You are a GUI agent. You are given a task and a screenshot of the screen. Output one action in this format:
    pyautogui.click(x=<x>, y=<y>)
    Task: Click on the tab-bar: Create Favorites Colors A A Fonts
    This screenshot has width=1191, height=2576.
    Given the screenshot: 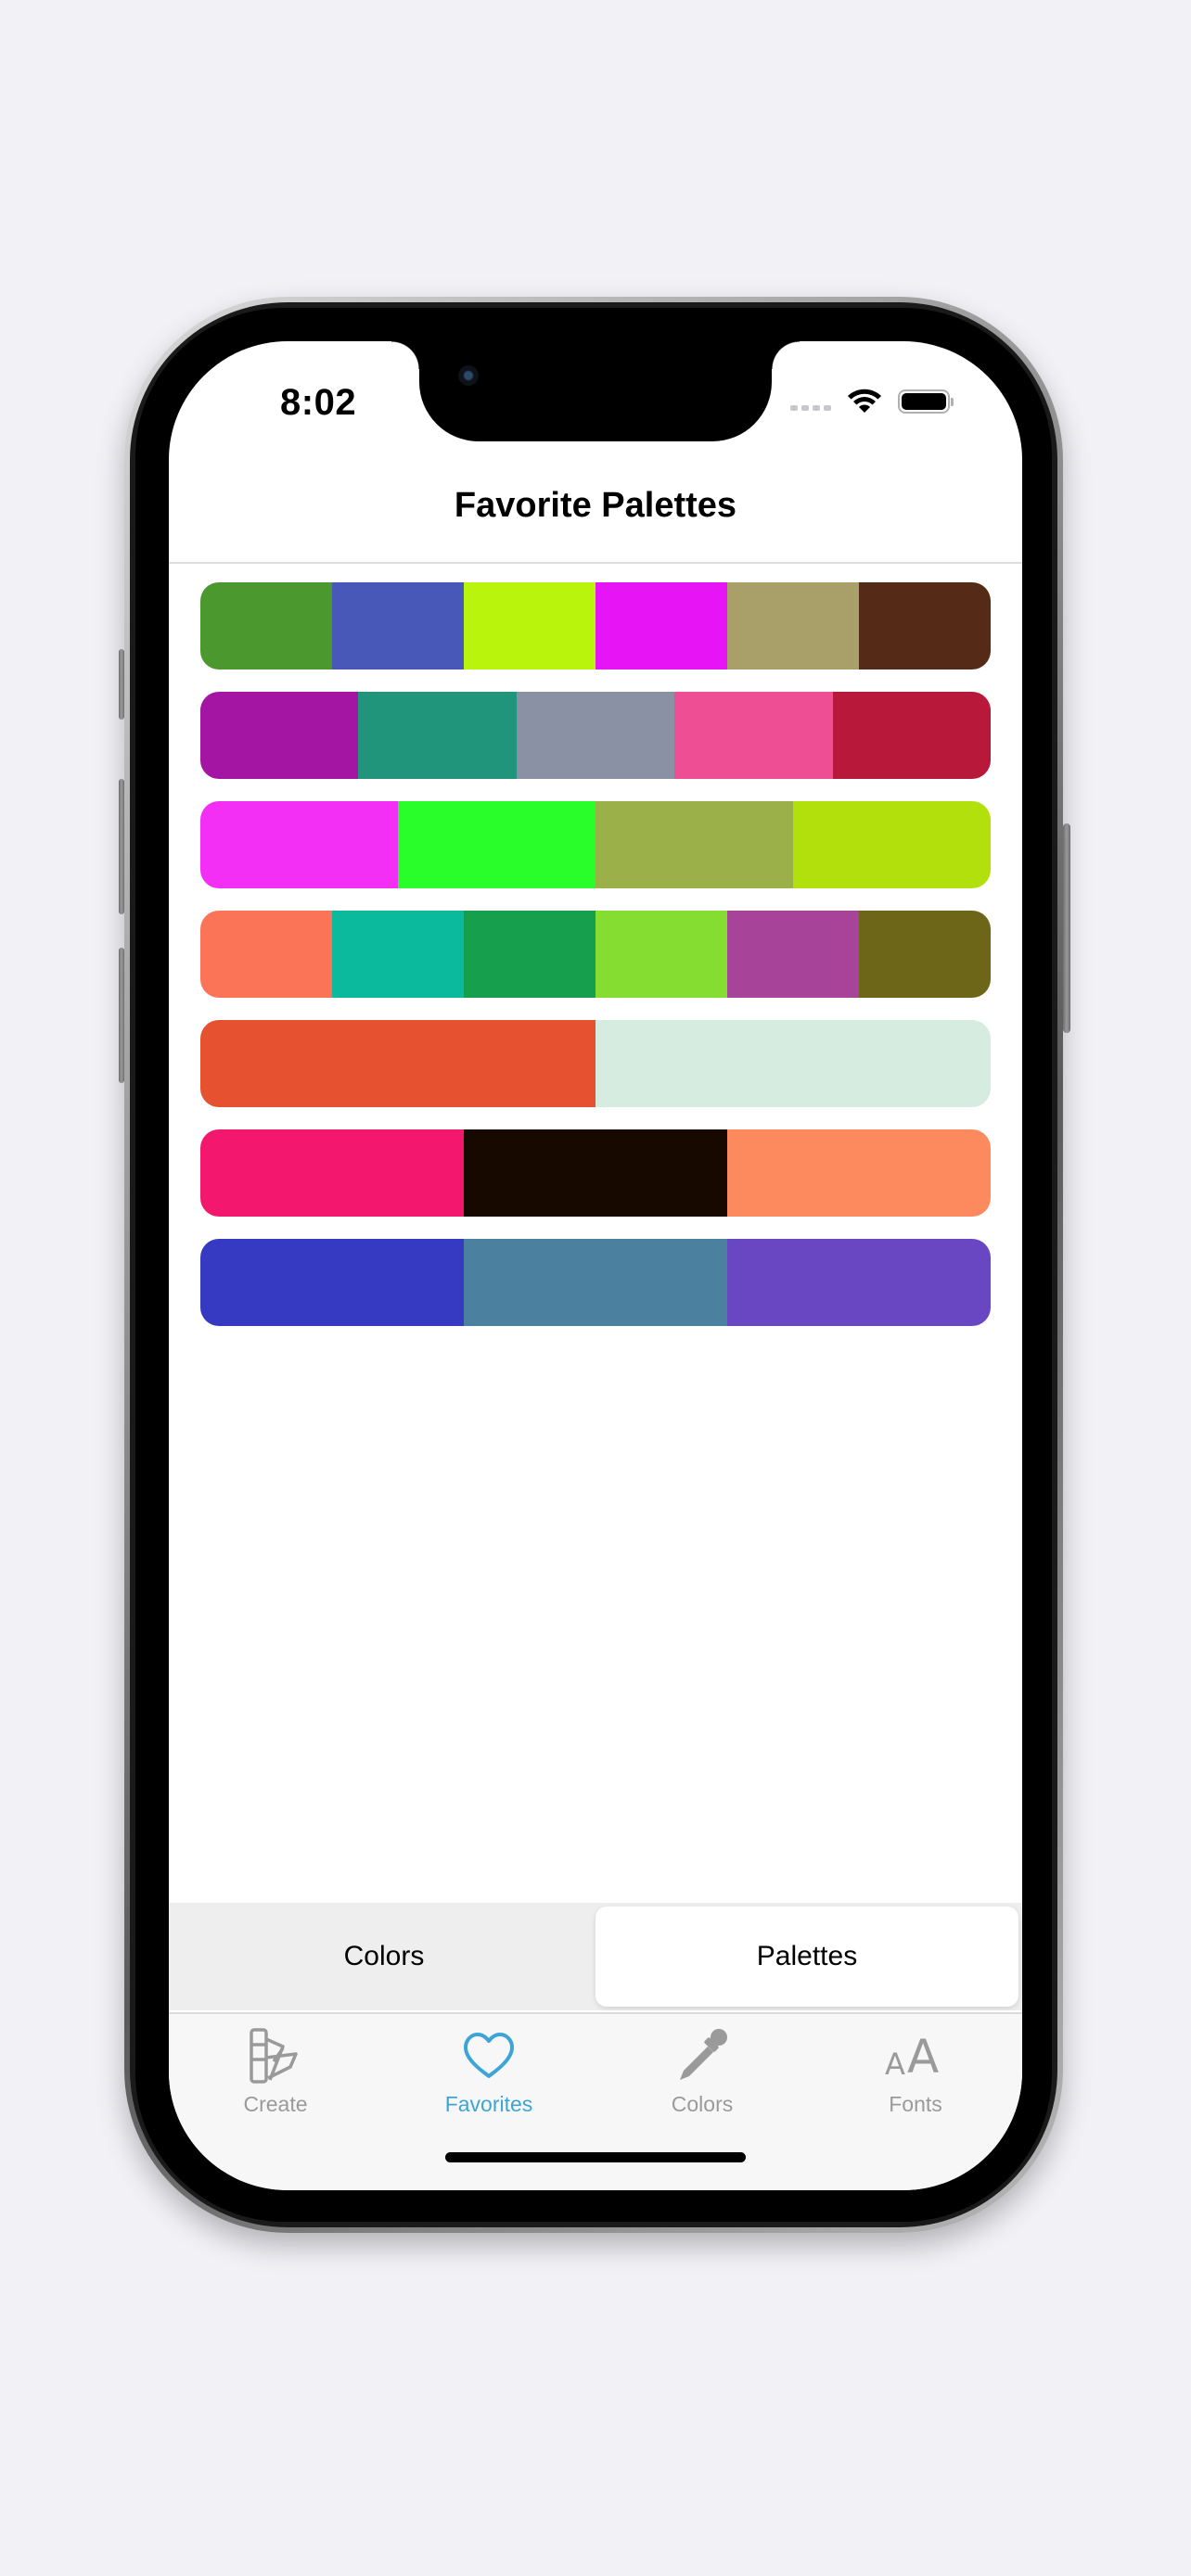 What is the action you would take?
    pyautogui.click(x=595, y=2101)
    